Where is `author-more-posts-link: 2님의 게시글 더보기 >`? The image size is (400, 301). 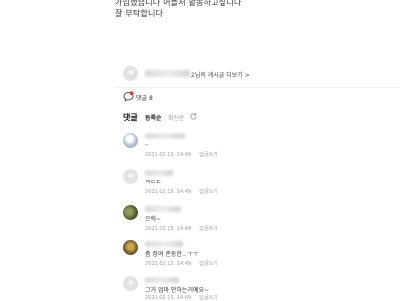 author-more-posts-link: 2님의 게시글 더보기 > is located at coordinates (261, 74).